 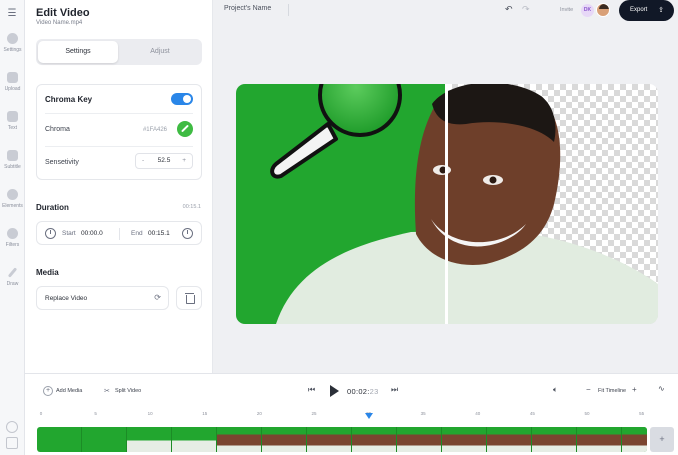 What do you see at coordinates (12, 82) in the screenshot?
I see `sidebar-item-upload: Upload` at bounding box center [12, 82].